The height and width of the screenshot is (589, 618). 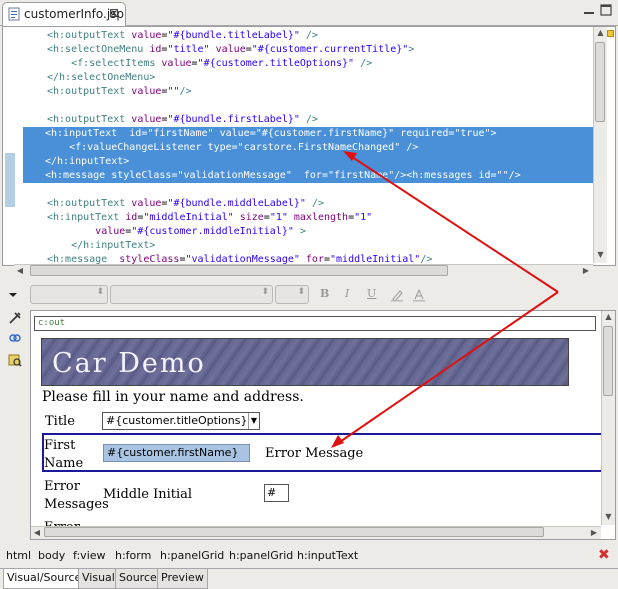 I want to click on code-token: <h:selectOneMenu, so click(x=98, y=49).